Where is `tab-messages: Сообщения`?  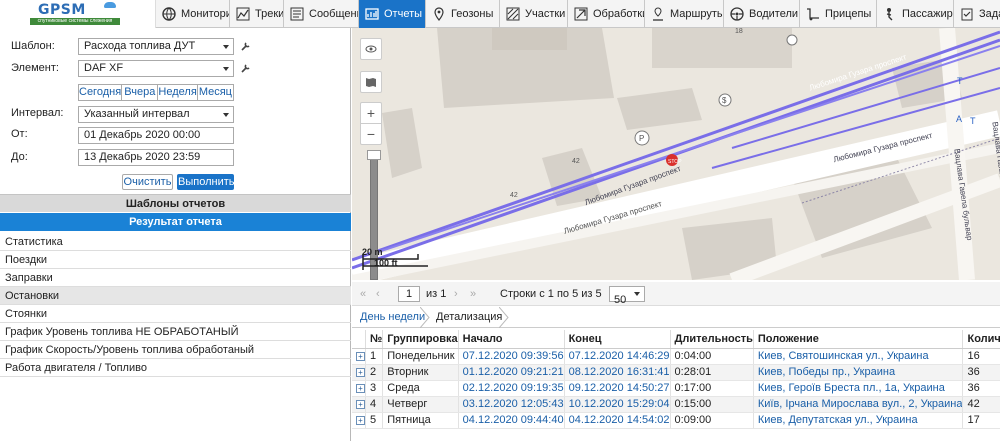 tab-messages: Сообщения is located at coordinates (321, 14).